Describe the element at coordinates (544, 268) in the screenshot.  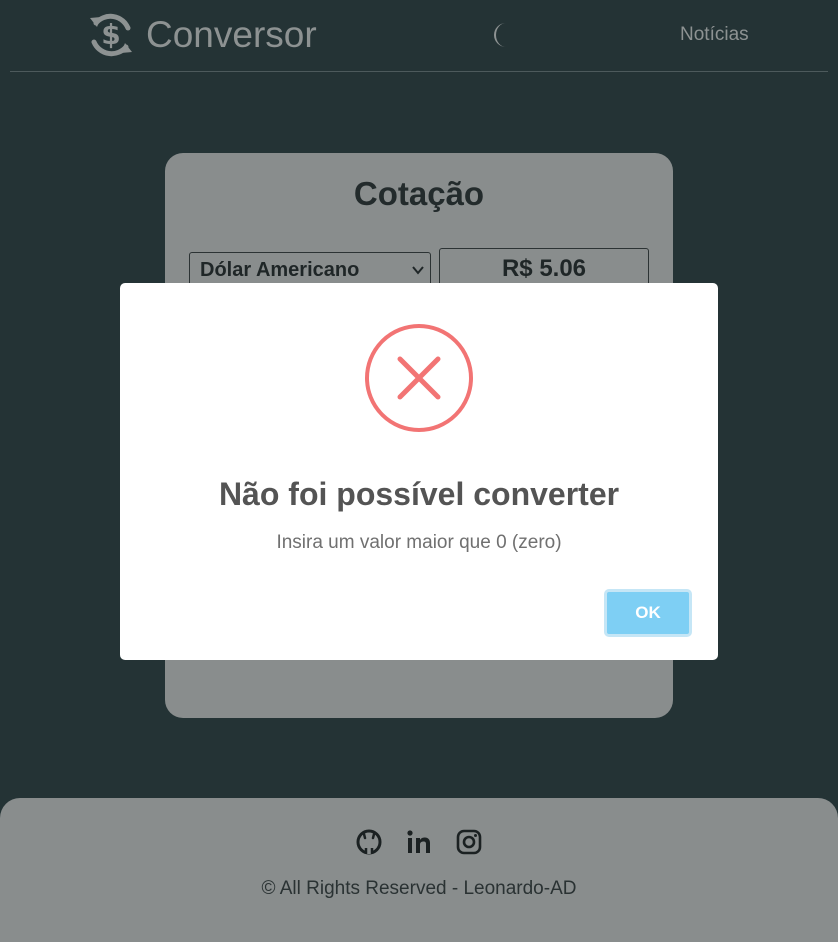
I see `rate-value: R$ 5.06` at that location.